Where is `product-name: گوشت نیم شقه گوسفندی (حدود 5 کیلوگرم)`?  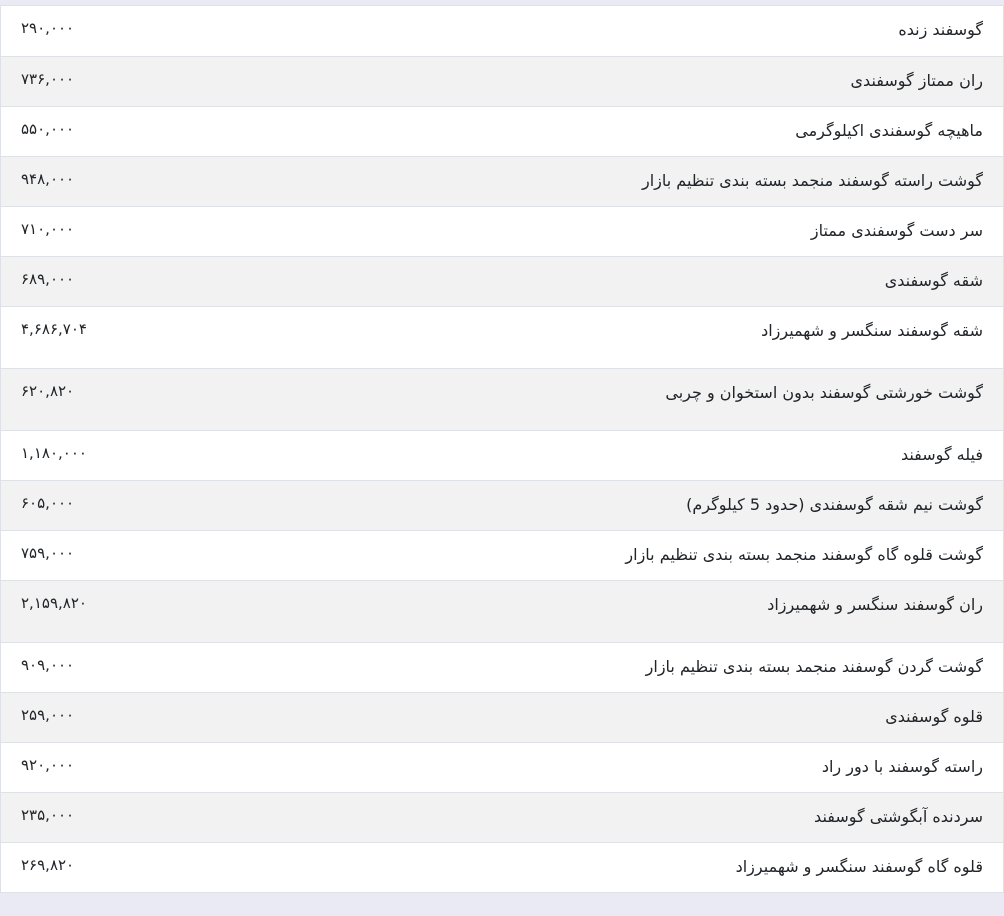 product-name: گوشت نیم شقه گوسفندی (حدود 5 کیلوگرم) is located at coordinates (834, 504).